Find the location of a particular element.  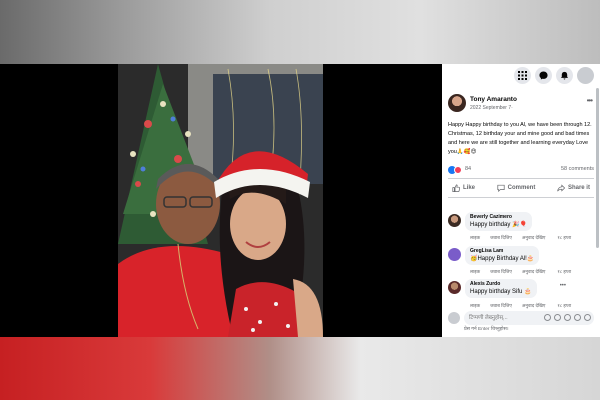

like-button: Like is located at coordinates (463, 188).